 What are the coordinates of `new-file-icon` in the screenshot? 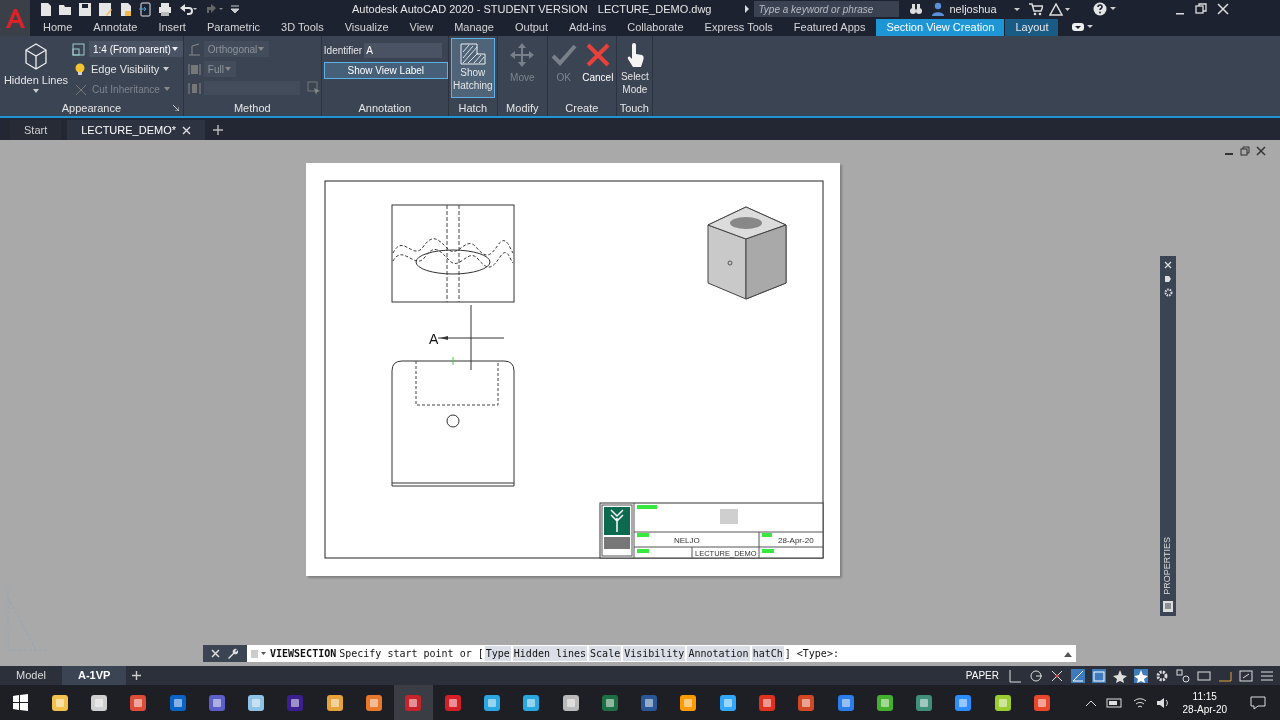 It's located at (45, 9).